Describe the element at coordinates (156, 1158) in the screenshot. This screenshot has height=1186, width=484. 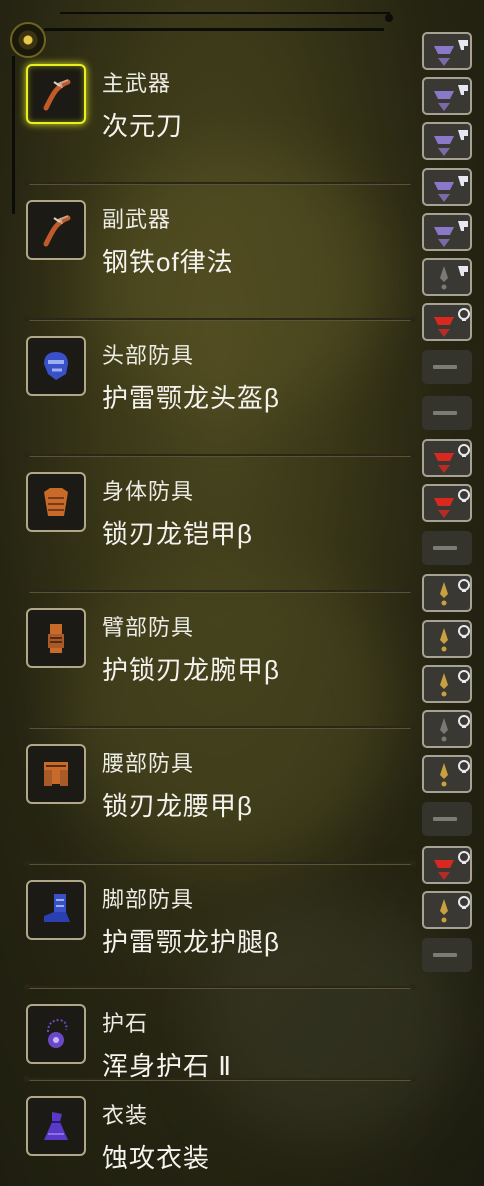
I see `slot-item-name: 蚀攻衣装` at that location.